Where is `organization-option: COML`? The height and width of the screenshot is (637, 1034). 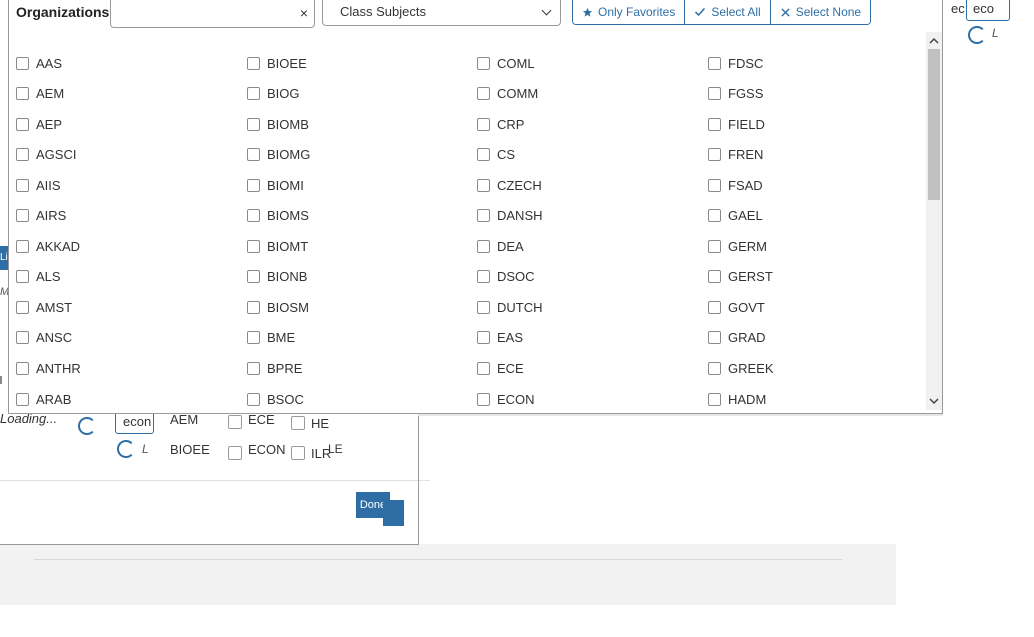
organization-option: COML is located at coordinates (506, 63).